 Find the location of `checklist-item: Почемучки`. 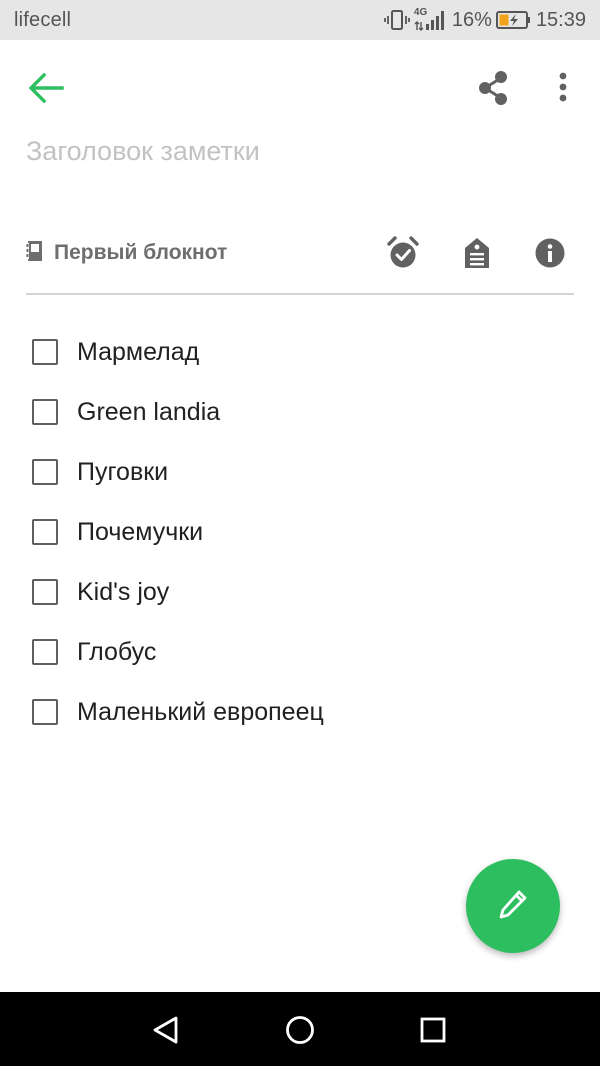

checklist-item: Почемучки is located at coordinates (300, 532).